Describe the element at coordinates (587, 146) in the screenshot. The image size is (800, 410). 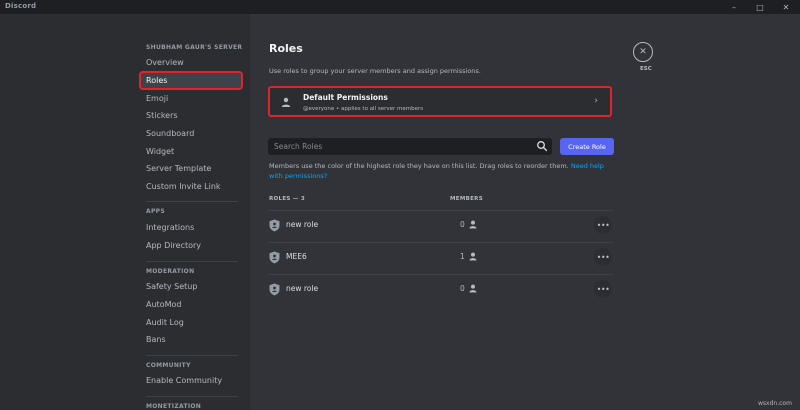
I see `create-role-button: Create Role` at that location.